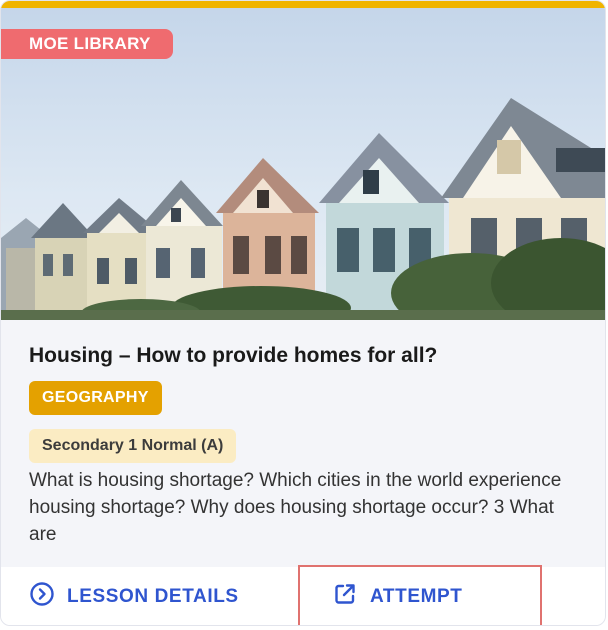 This screenshot has width=608, height=630. Describe the element at coordinates (416, 596) in the screenshot. I see `attempt-label: ATTEMPT` at that location.